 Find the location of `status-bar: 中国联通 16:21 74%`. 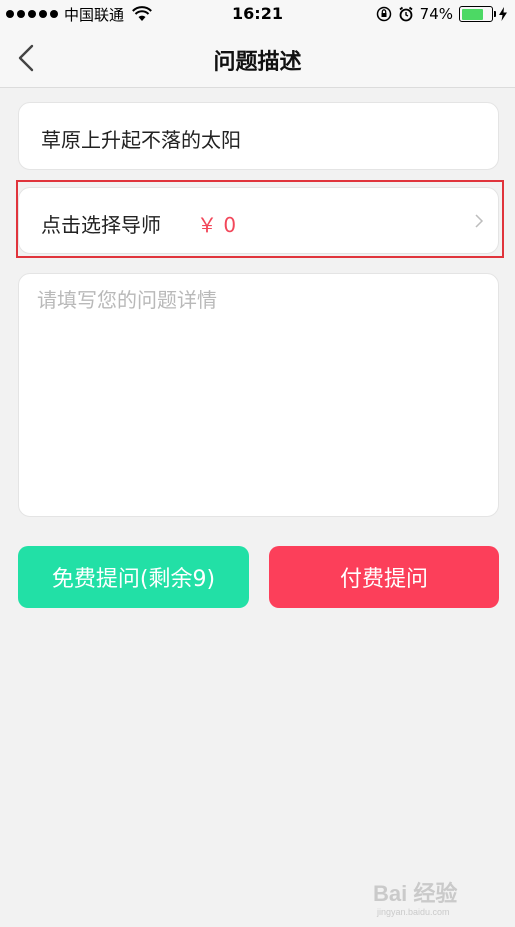

status-bar: 中国联通 16:21 74% is located at coordinates (257, 14).